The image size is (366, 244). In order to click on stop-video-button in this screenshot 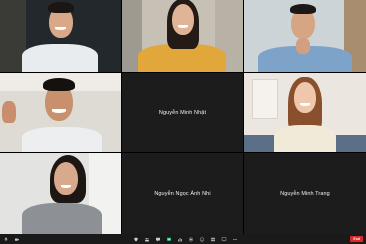, I will do `click(17, 239)`.